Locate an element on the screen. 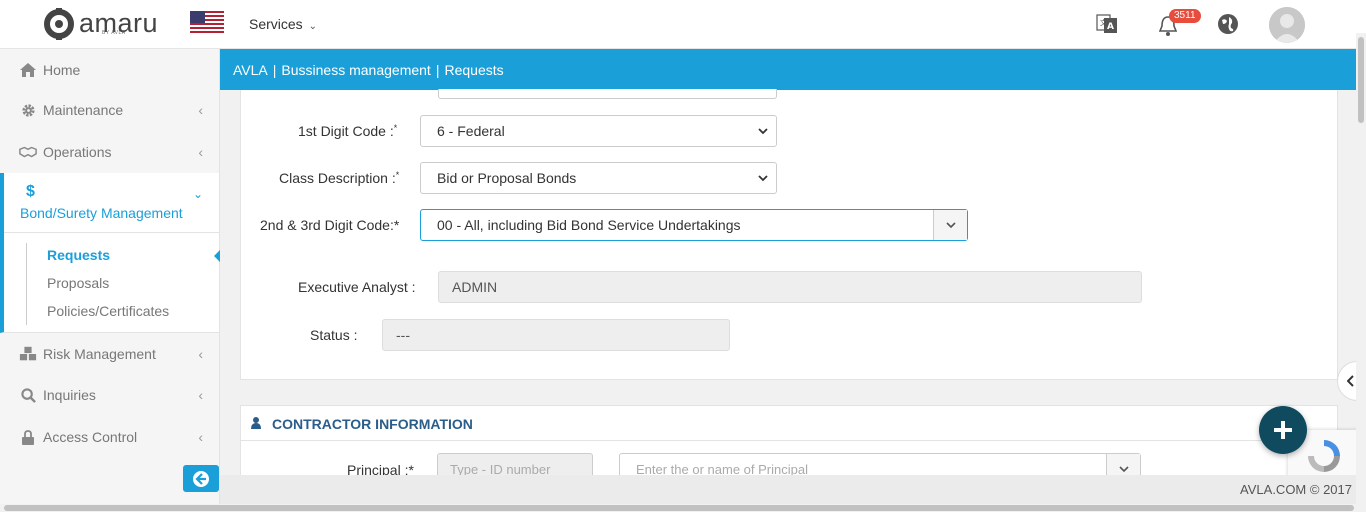  breadcrumb: AVLA | Bussiness management | Requests is located at coordinates (788, 69).